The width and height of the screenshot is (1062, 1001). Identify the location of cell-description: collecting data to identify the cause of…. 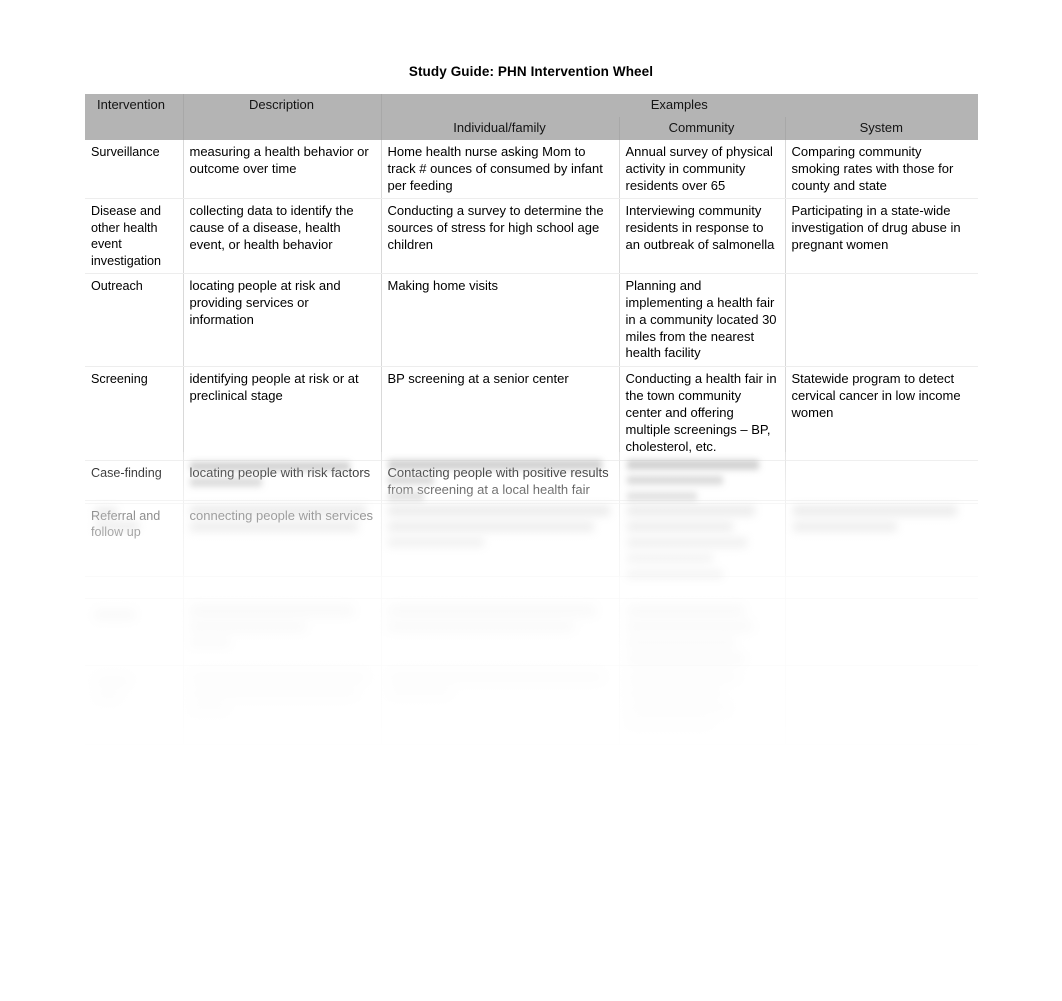
(282, 236).